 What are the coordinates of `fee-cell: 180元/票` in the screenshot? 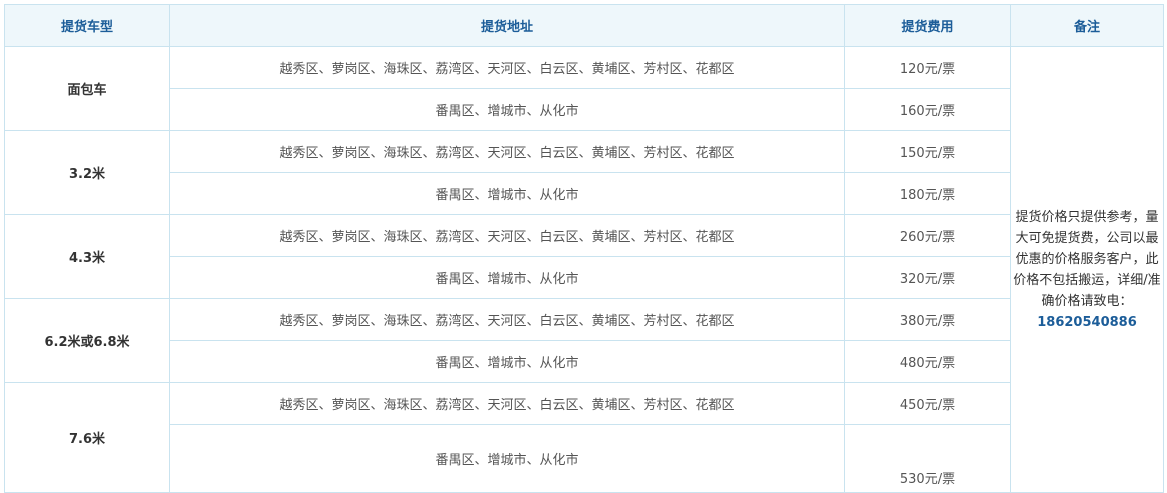 It's located at (927, 193).